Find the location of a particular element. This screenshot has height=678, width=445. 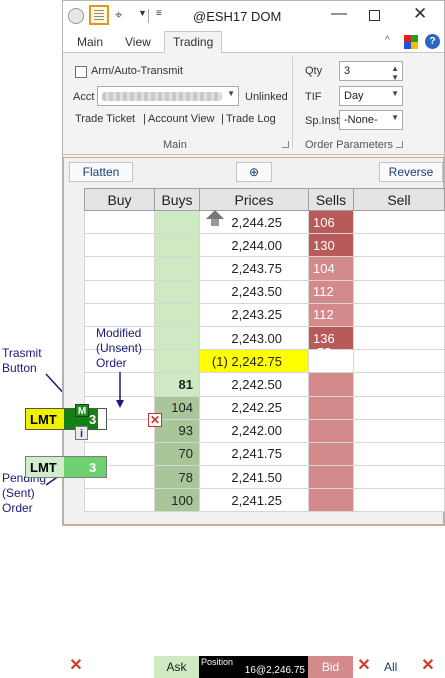

pending-order: LMT 3 is located at coordinates (66, 467).